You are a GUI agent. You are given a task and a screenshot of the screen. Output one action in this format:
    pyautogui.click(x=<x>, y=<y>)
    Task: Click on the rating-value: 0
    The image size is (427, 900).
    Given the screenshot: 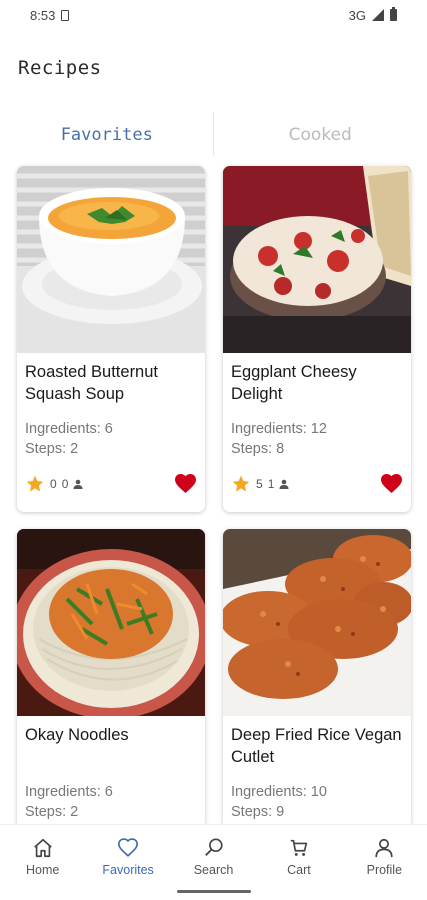 What is the action you would take?
    pyautogui.click(x=53, y=483)
    